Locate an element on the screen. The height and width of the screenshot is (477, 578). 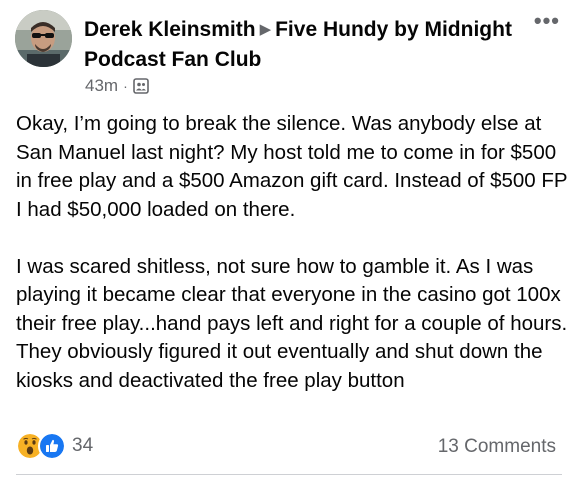
more-options-button: ••• is located at coordinates (547, 21).